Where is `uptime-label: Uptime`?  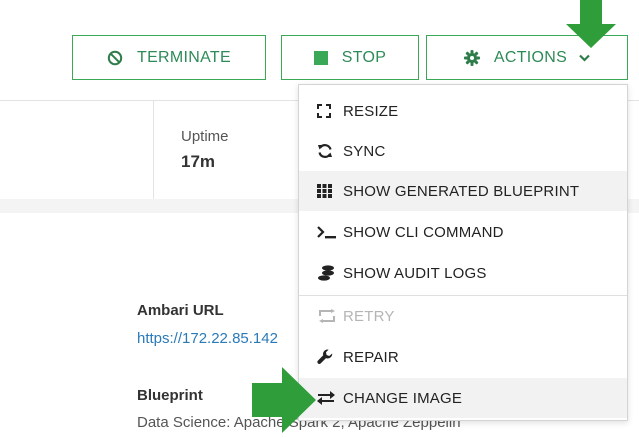 uptime-label: Uptime is located at coordinates (205, 136).